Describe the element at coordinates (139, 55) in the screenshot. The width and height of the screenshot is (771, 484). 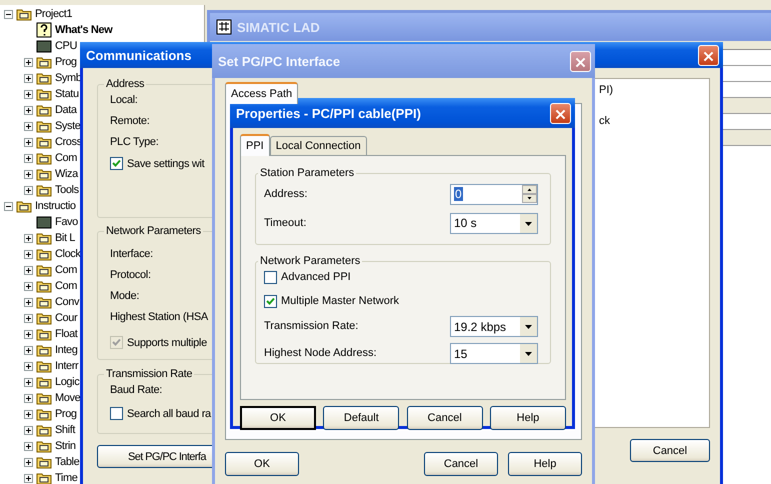
I see `window-title: Communications` at that location.